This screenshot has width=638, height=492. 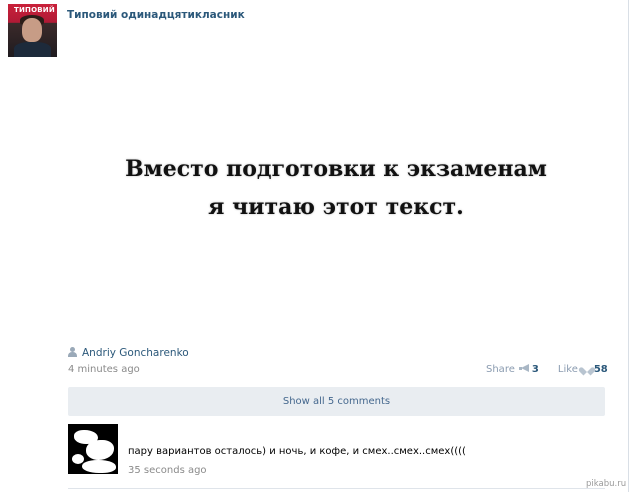 I want to click on post-author: Andriy Goncharenko, so click(x=128, y=353).